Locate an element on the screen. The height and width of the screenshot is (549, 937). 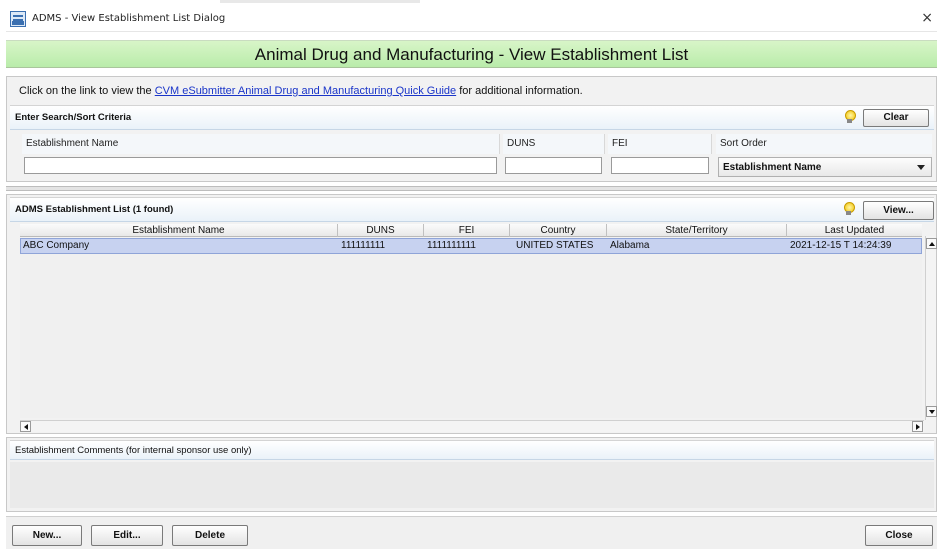
cell-country: UNITED STATES is located at coordinates (555, 245).